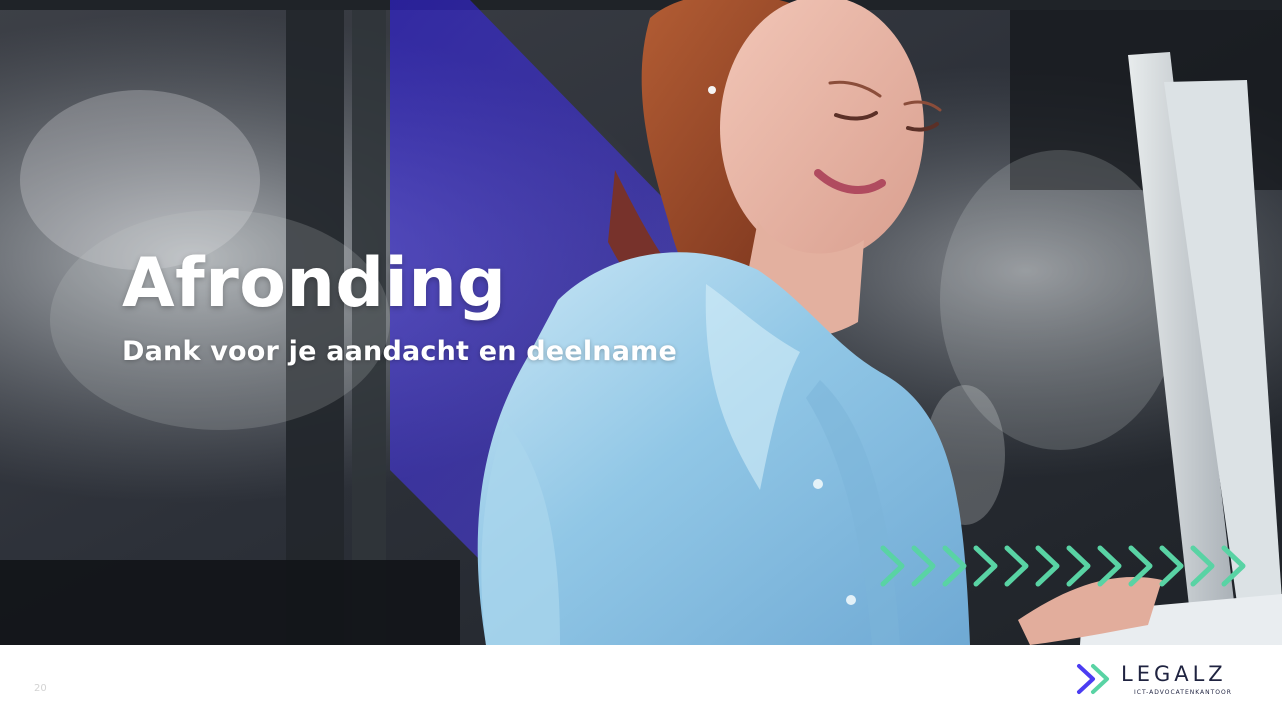 This screenshot has width=1282, height=720. Describe the element at coordinates (1063, 566) in the screenshot. I see `chevron-row-icon` at that location.